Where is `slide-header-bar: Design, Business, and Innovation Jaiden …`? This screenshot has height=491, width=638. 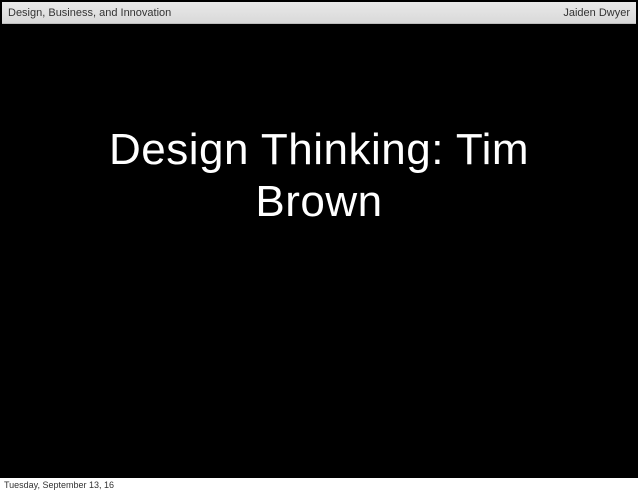 slide-header-bar: Design, Business, and Innovation Jaiden … is located at coordinates (319, 13).